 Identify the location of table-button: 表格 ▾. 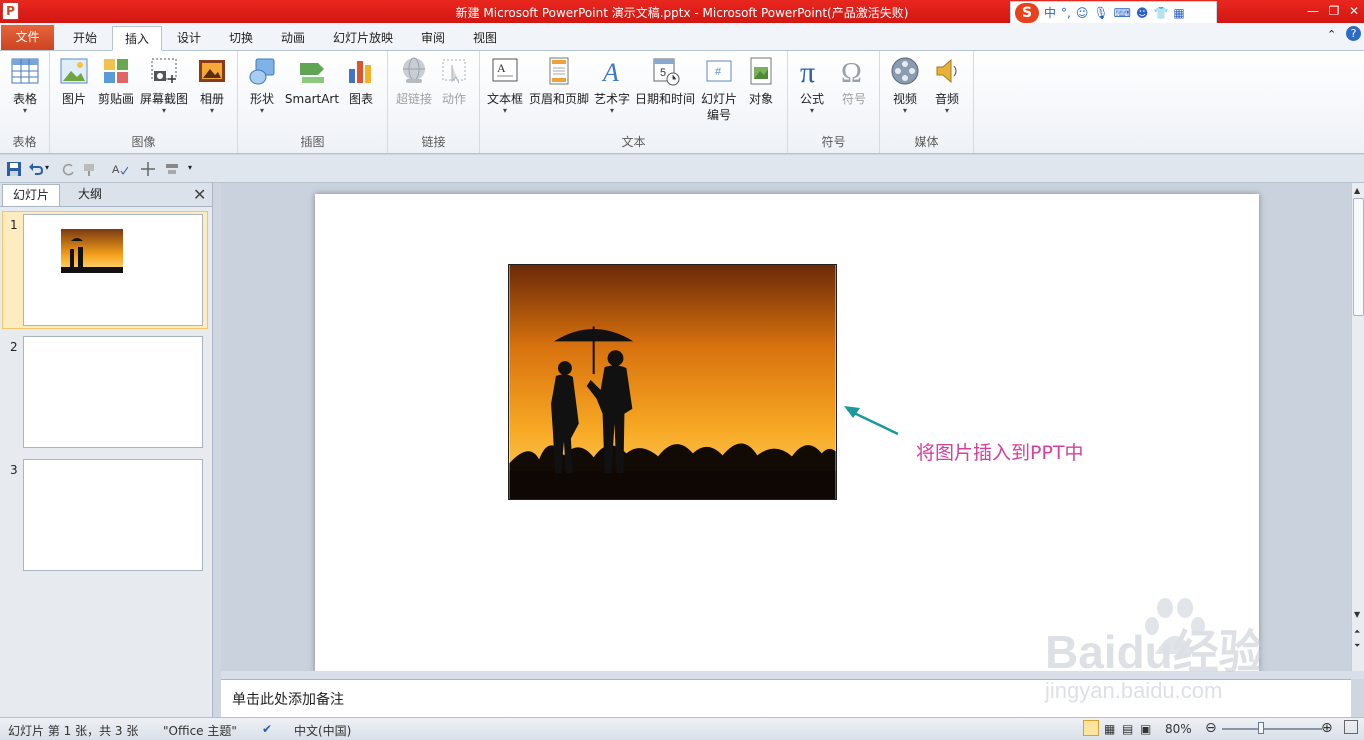
(25, 85).